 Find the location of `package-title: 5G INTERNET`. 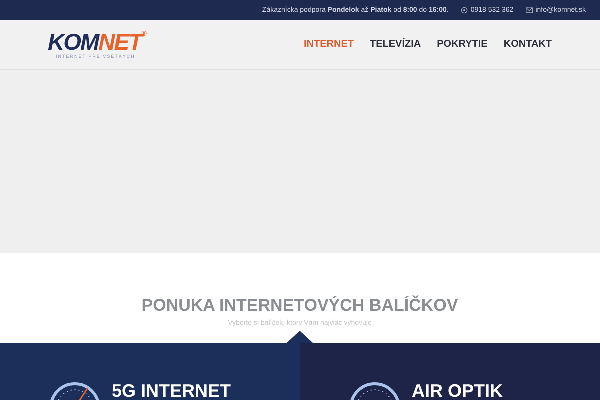

package-title: 5G INTERNET is located at coordinates (172, 391).